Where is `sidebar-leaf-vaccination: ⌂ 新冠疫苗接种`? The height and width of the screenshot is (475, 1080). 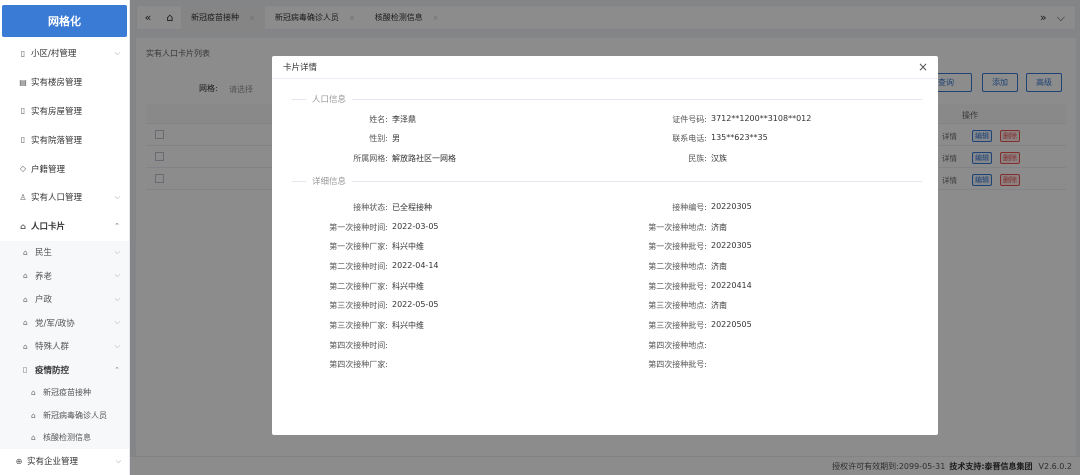
sidebar-leaf-vaccination: ⌂ 新冠疫苗接种 is located at coordinates (64, 393).